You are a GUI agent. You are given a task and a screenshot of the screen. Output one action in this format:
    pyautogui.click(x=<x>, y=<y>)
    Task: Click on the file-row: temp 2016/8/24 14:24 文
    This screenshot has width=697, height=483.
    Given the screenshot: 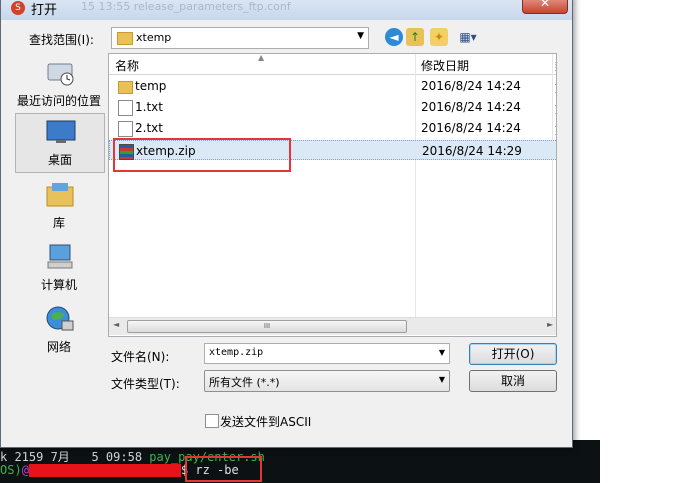 What is the action you would take?
    pyautogui.click(x=332, y=86)
    